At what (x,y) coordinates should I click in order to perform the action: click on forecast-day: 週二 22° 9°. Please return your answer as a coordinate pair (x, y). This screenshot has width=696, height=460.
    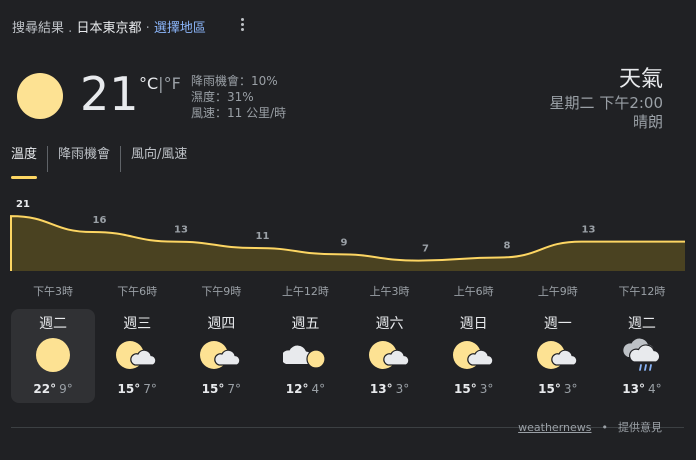
    Looking at the image, I should click on (53, 356).